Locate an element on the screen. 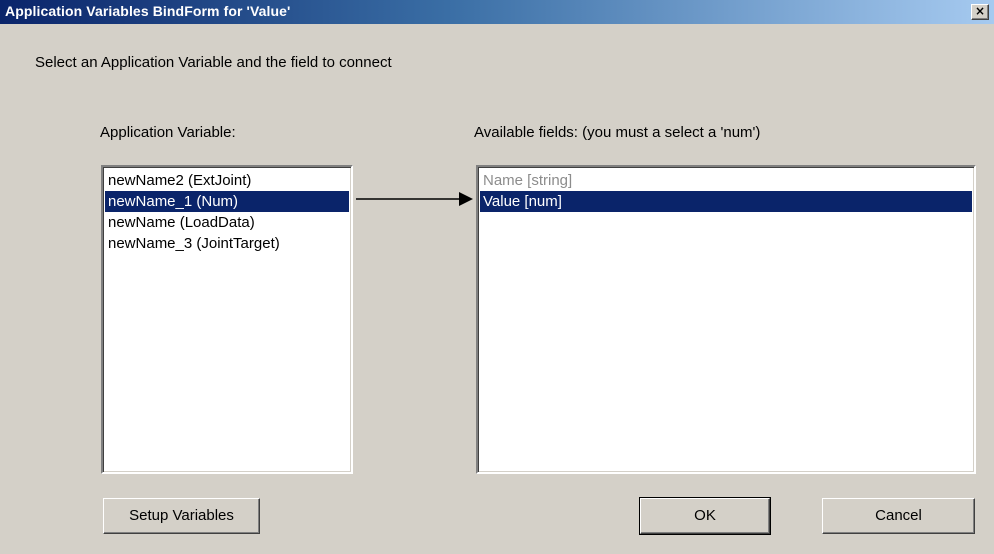 The height and width of the screenshot is (554, 994). list-item: newName_3 (JointTarget) is located at coordinates (227, 243).